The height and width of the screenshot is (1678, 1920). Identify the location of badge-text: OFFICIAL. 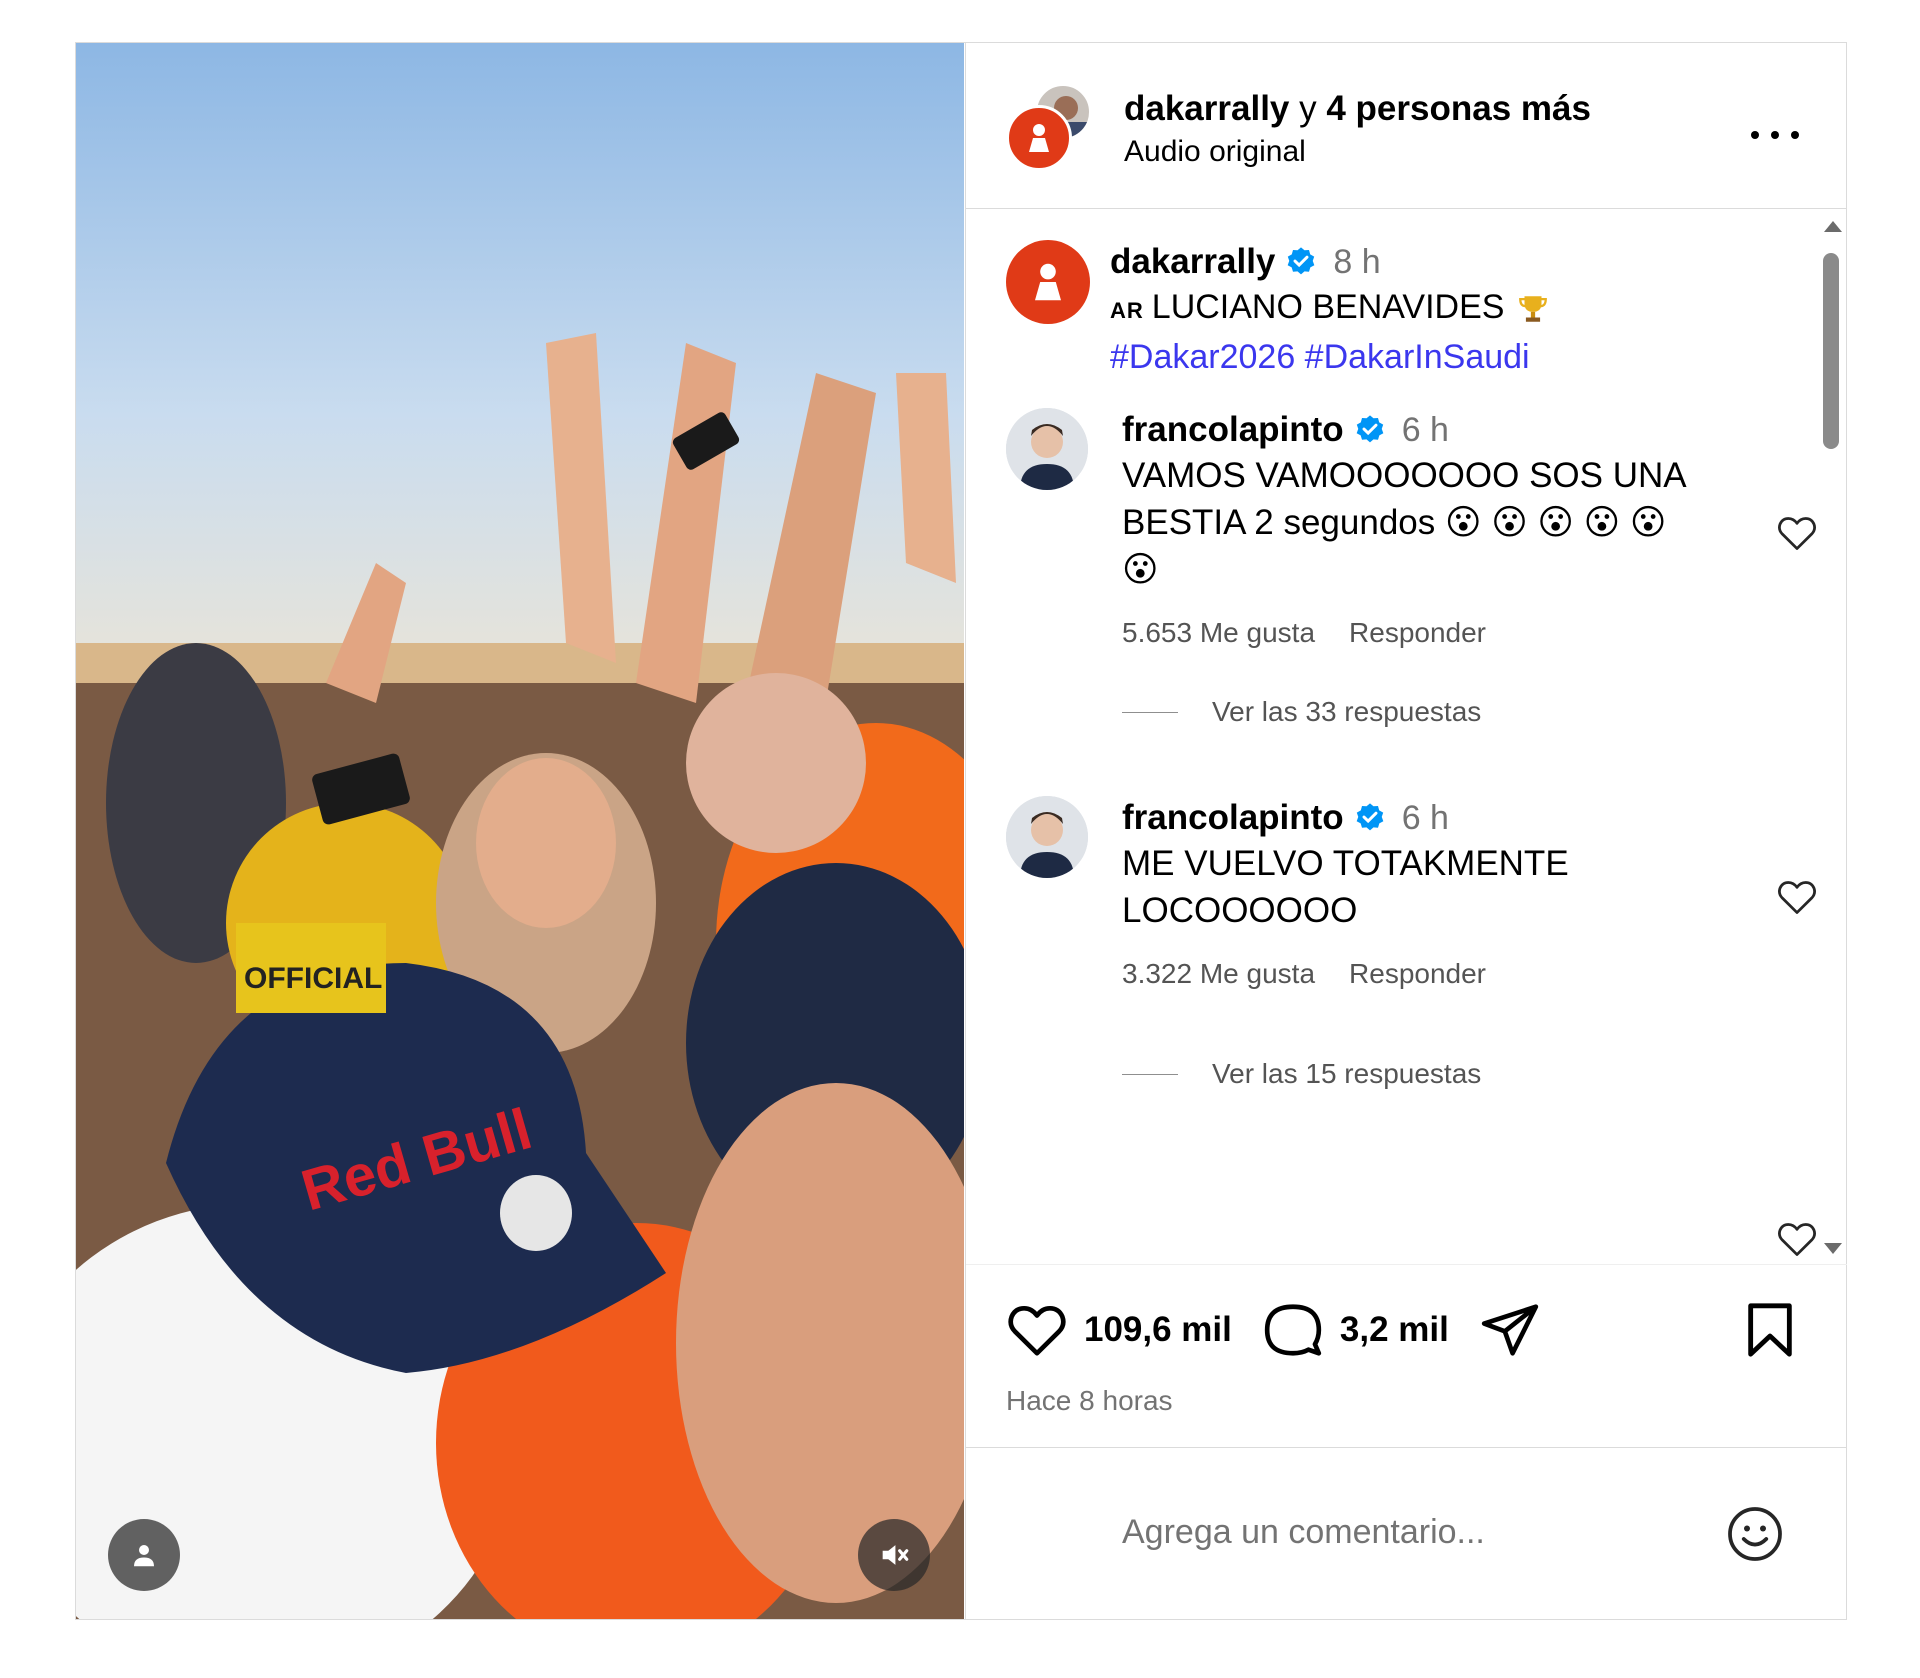
(313, 978).